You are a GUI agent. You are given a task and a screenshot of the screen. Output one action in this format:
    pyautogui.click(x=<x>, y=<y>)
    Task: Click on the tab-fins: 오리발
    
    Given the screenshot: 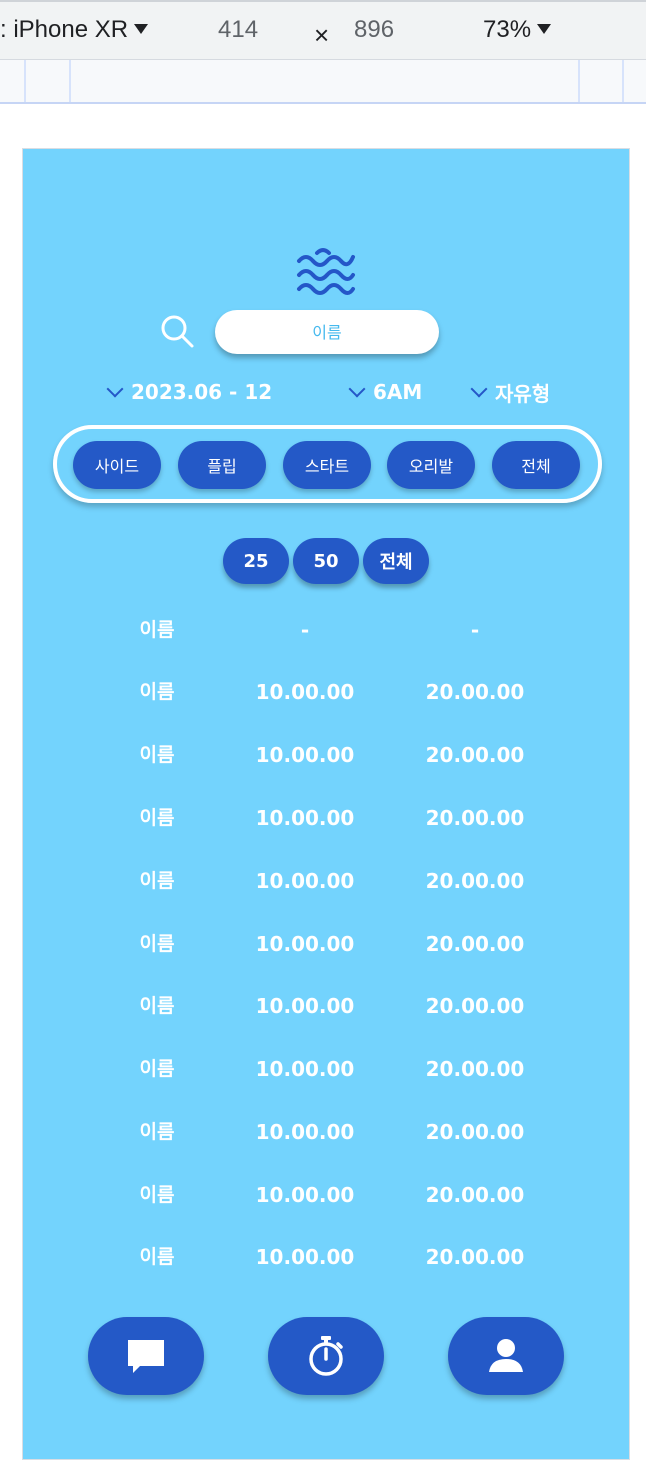 What is the action you would take?
    pyautogui.click(x=431, y=465)
    